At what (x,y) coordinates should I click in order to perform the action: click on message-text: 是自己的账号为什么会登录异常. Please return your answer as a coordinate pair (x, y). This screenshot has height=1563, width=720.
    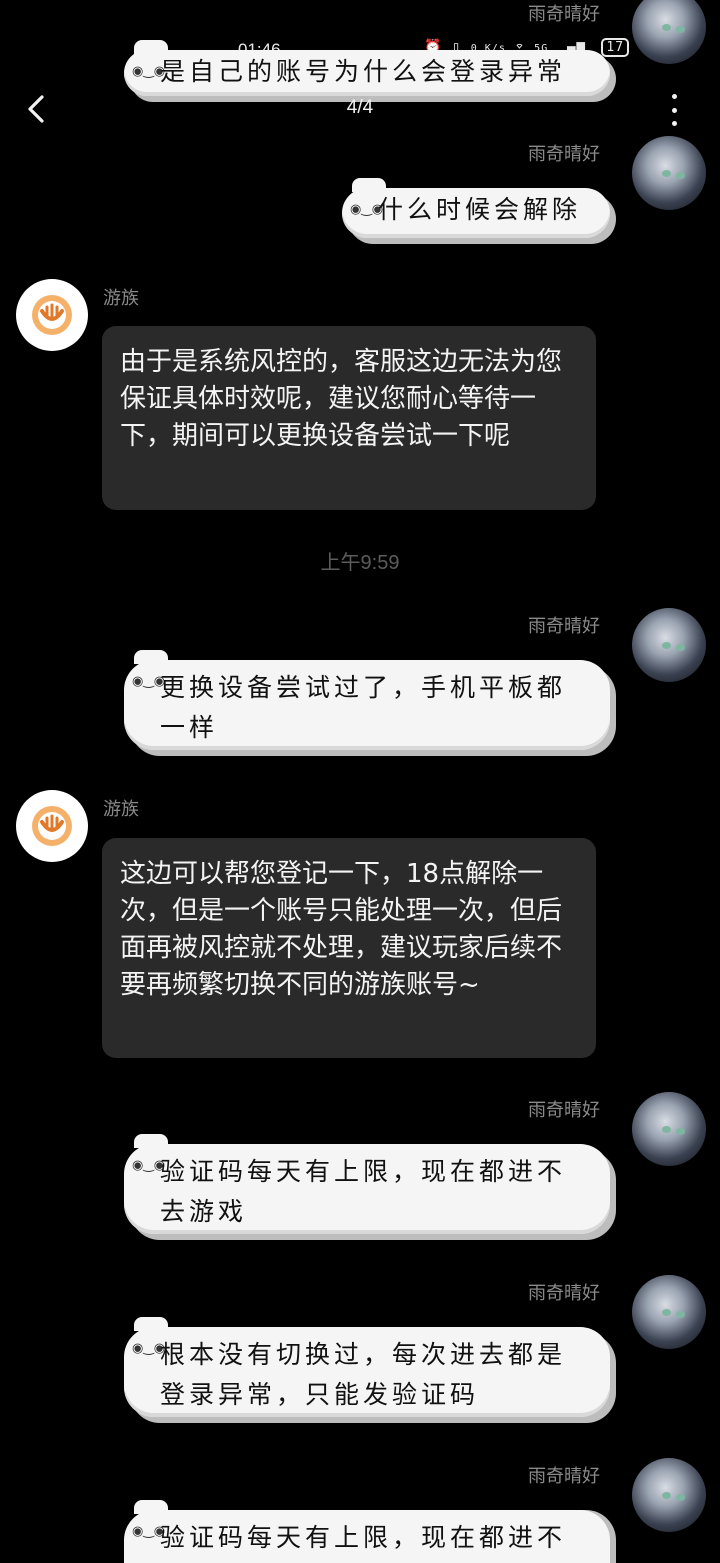
    Looking at the image, I should click on (363, 71).